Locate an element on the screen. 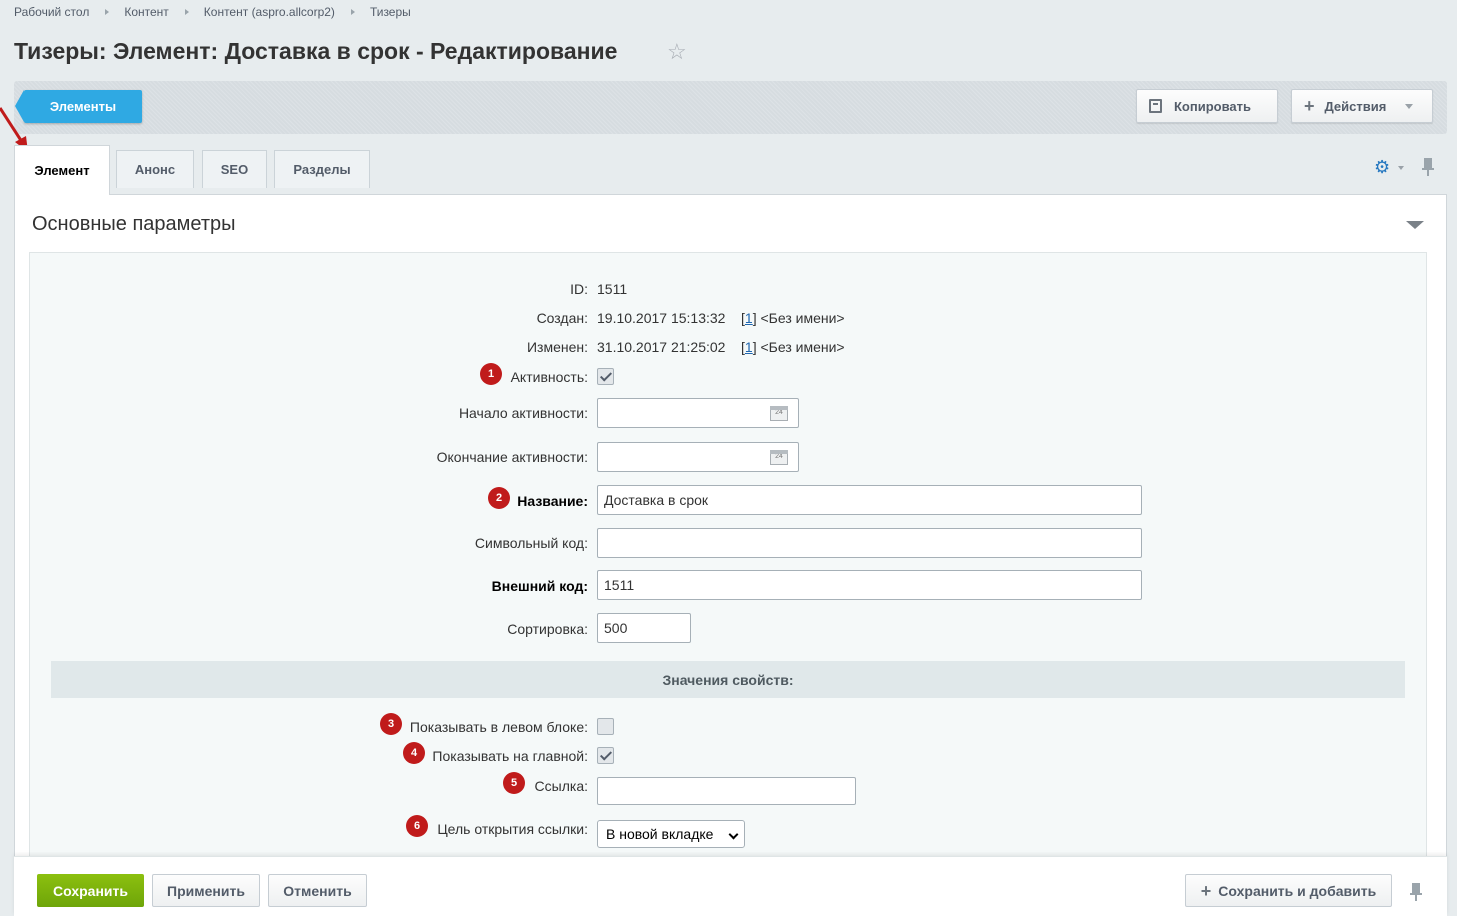 The image size is (1457, 916). created-user-link: 1 is located at coordinates (749, 318).